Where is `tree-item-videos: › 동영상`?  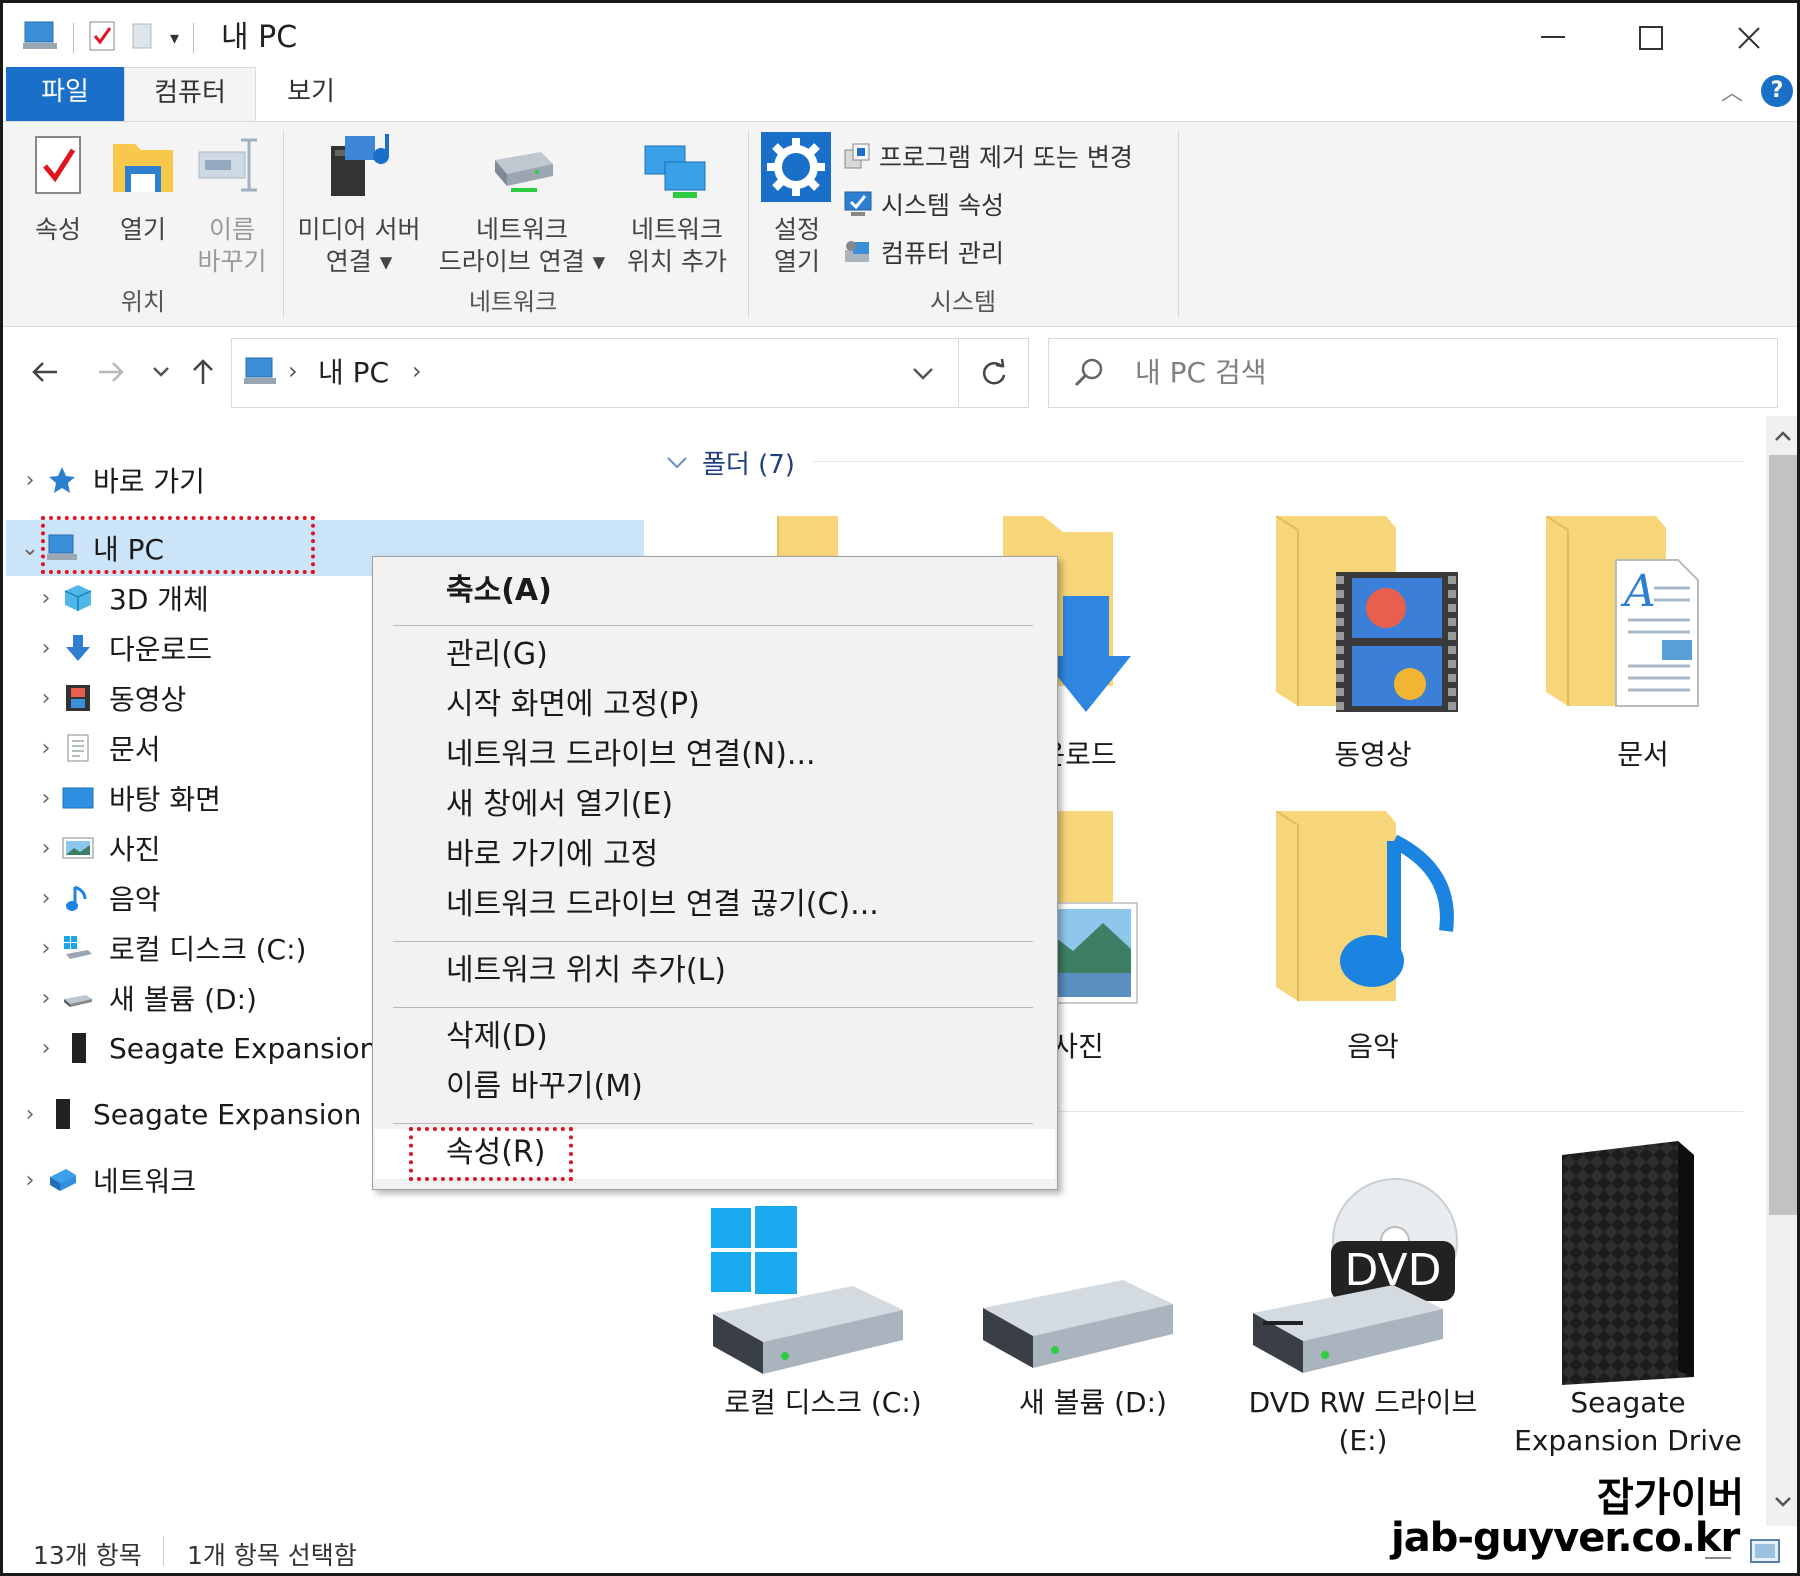
tree-item-videos: › 동영상 is located at coordinates (109, 698).